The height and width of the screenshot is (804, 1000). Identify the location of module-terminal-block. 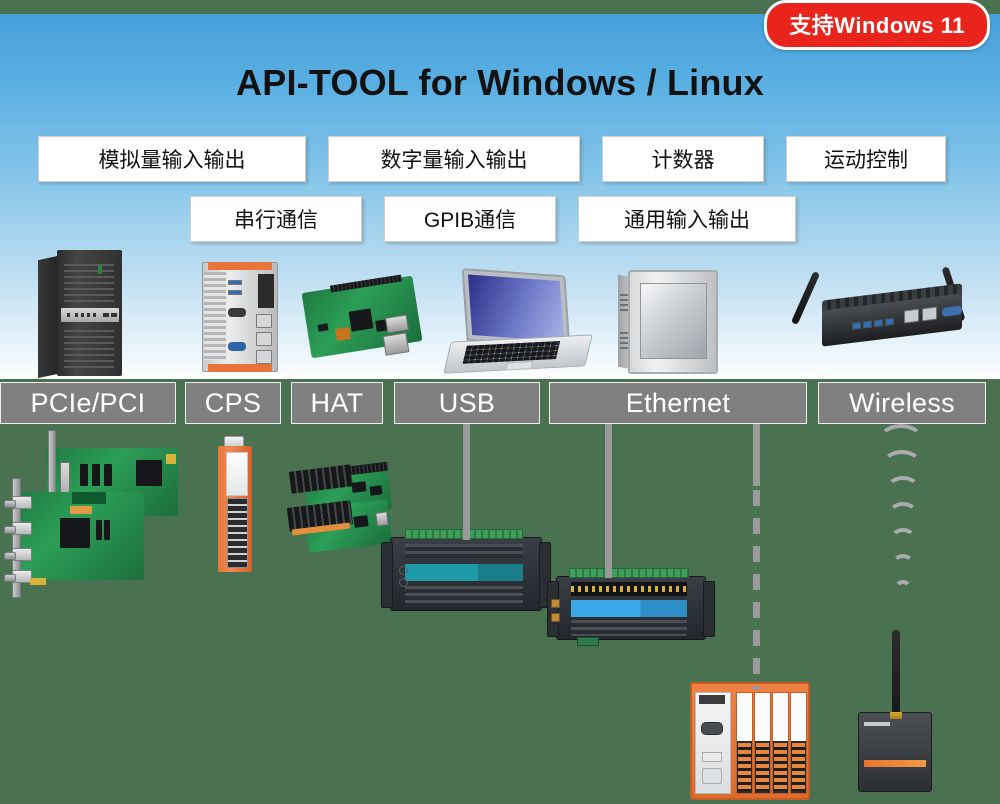
(237, 533).